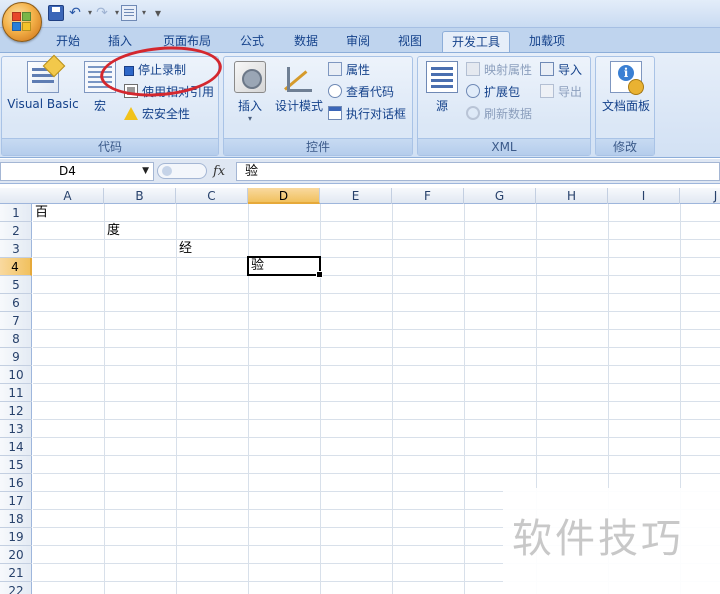 The width and height of the screenshot is (720, 594). Describe the element at coordinates (110, 146) in the screenshot. I see `group-code-label: 代码` at that location.